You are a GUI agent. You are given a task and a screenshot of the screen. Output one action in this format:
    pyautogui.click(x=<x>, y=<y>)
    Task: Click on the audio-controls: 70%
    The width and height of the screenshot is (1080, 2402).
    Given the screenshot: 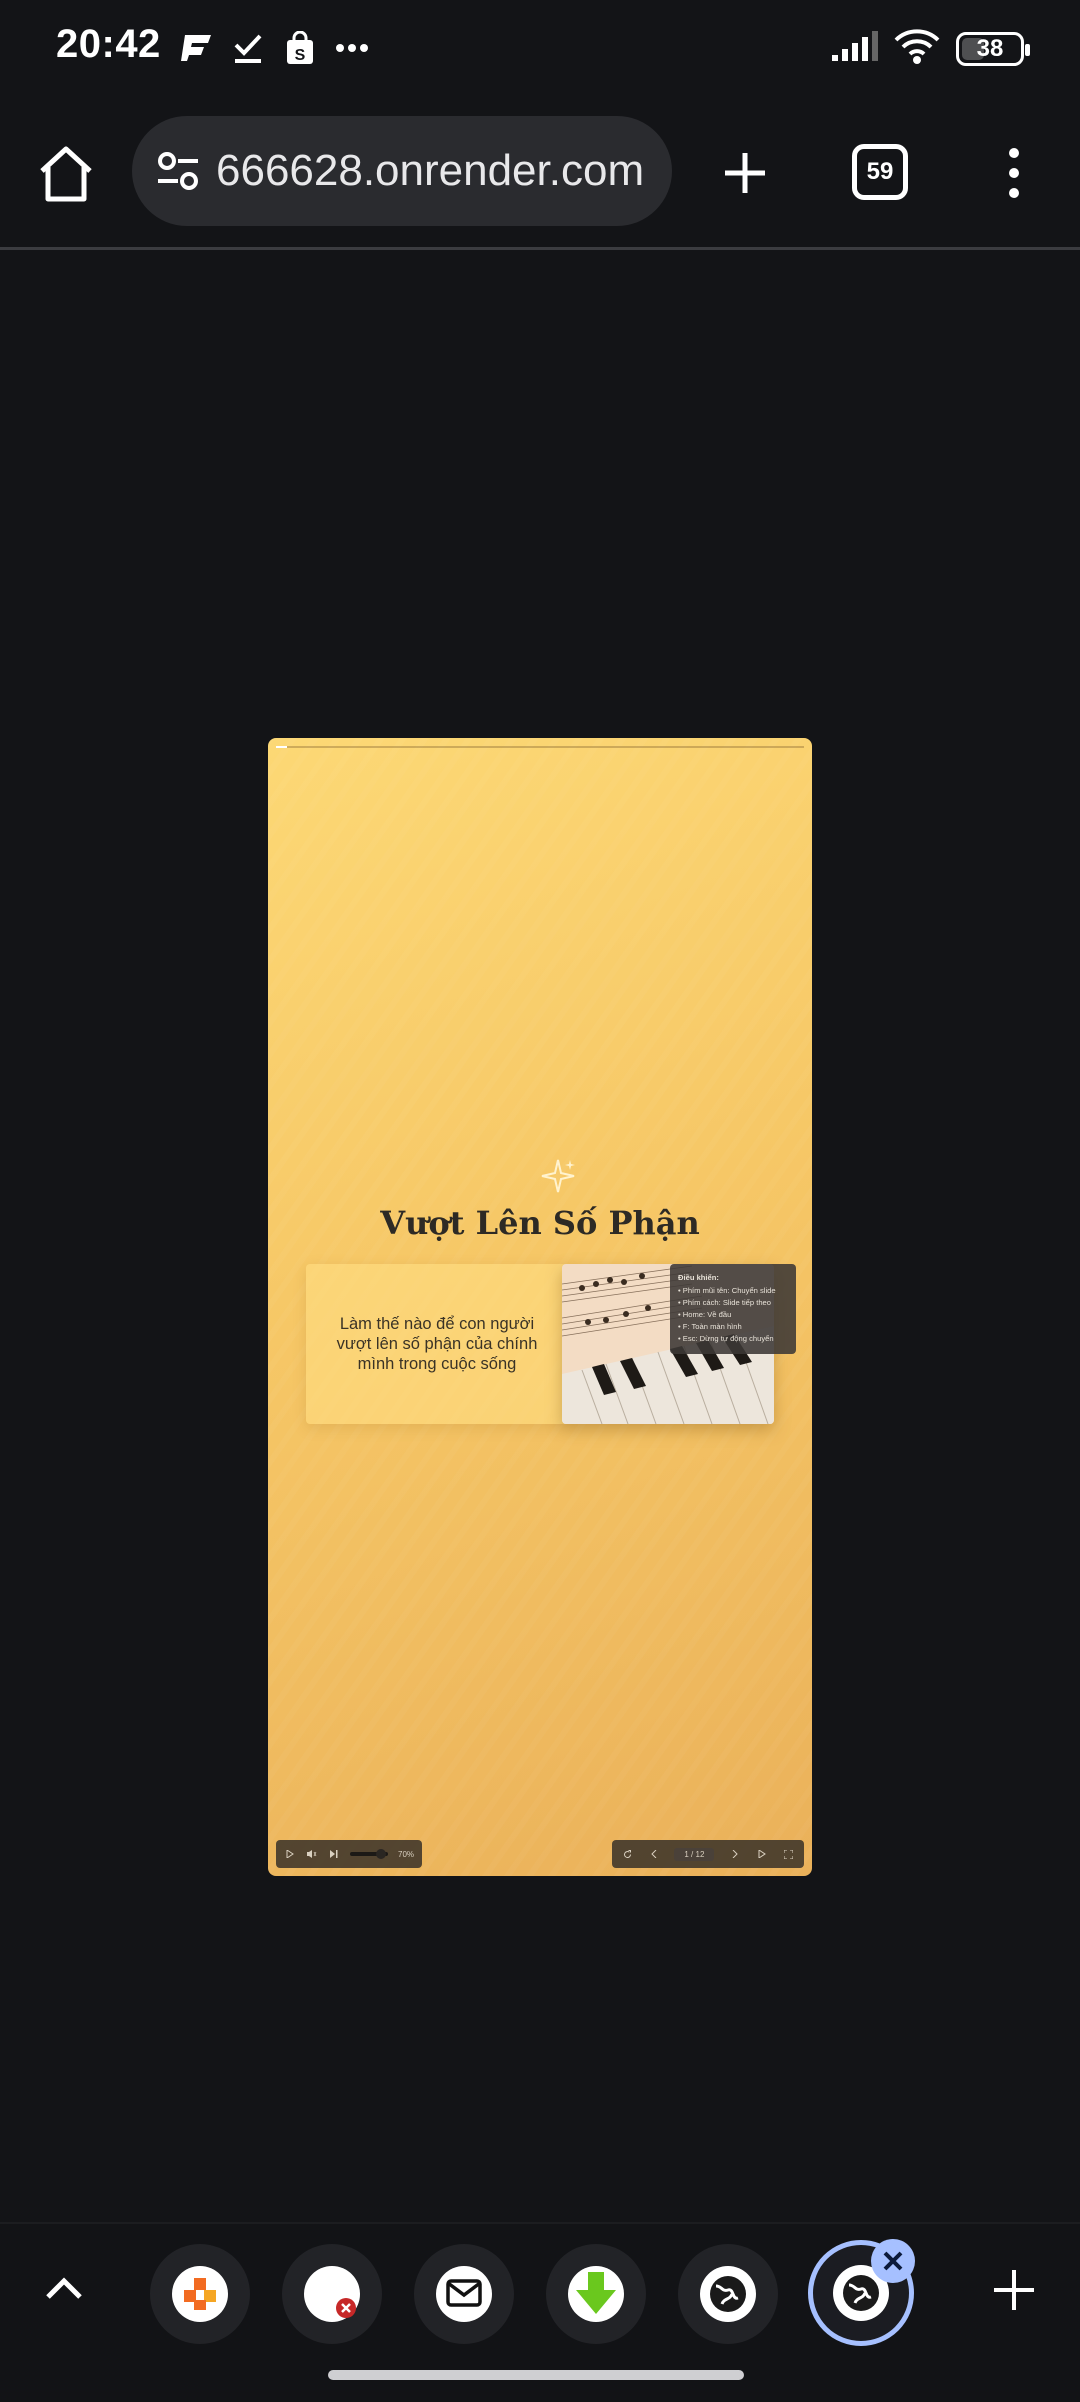 What is the action you would take?
    pyautogui.click(x=349, y=1854)
    